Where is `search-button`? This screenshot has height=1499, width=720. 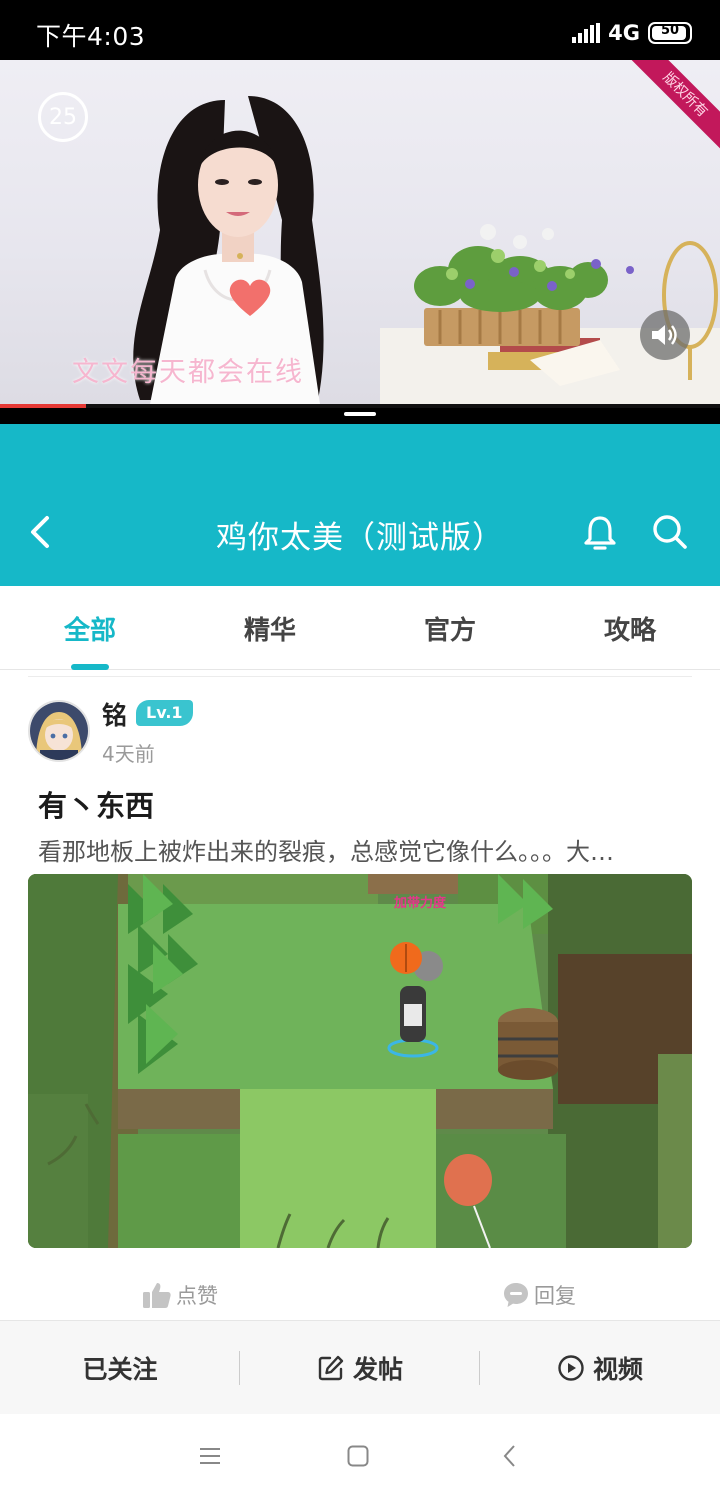 search-button is located at coordinates (670, 532).